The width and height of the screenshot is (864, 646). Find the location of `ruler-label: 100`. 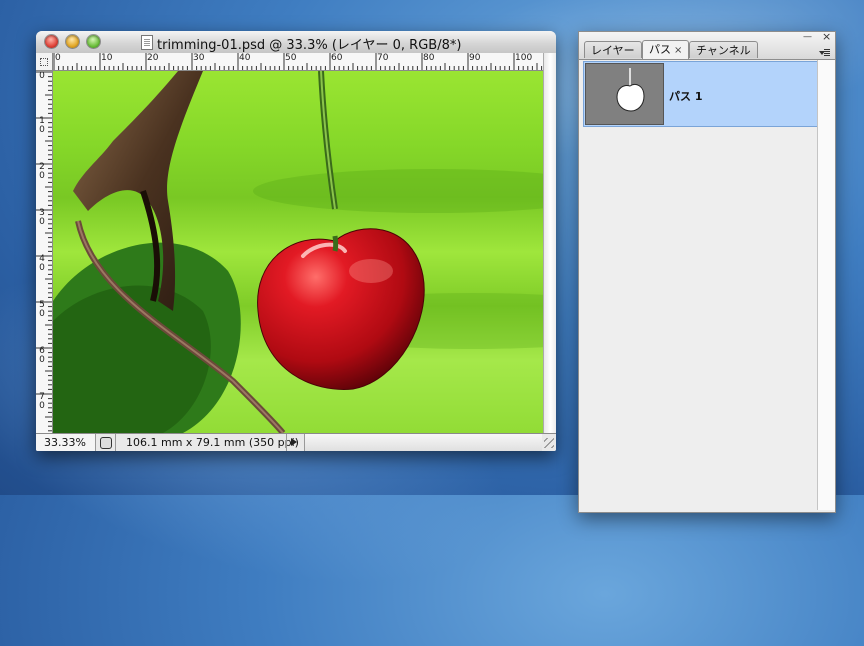

ruler-label: 100 is located at coordinates (524, 58).